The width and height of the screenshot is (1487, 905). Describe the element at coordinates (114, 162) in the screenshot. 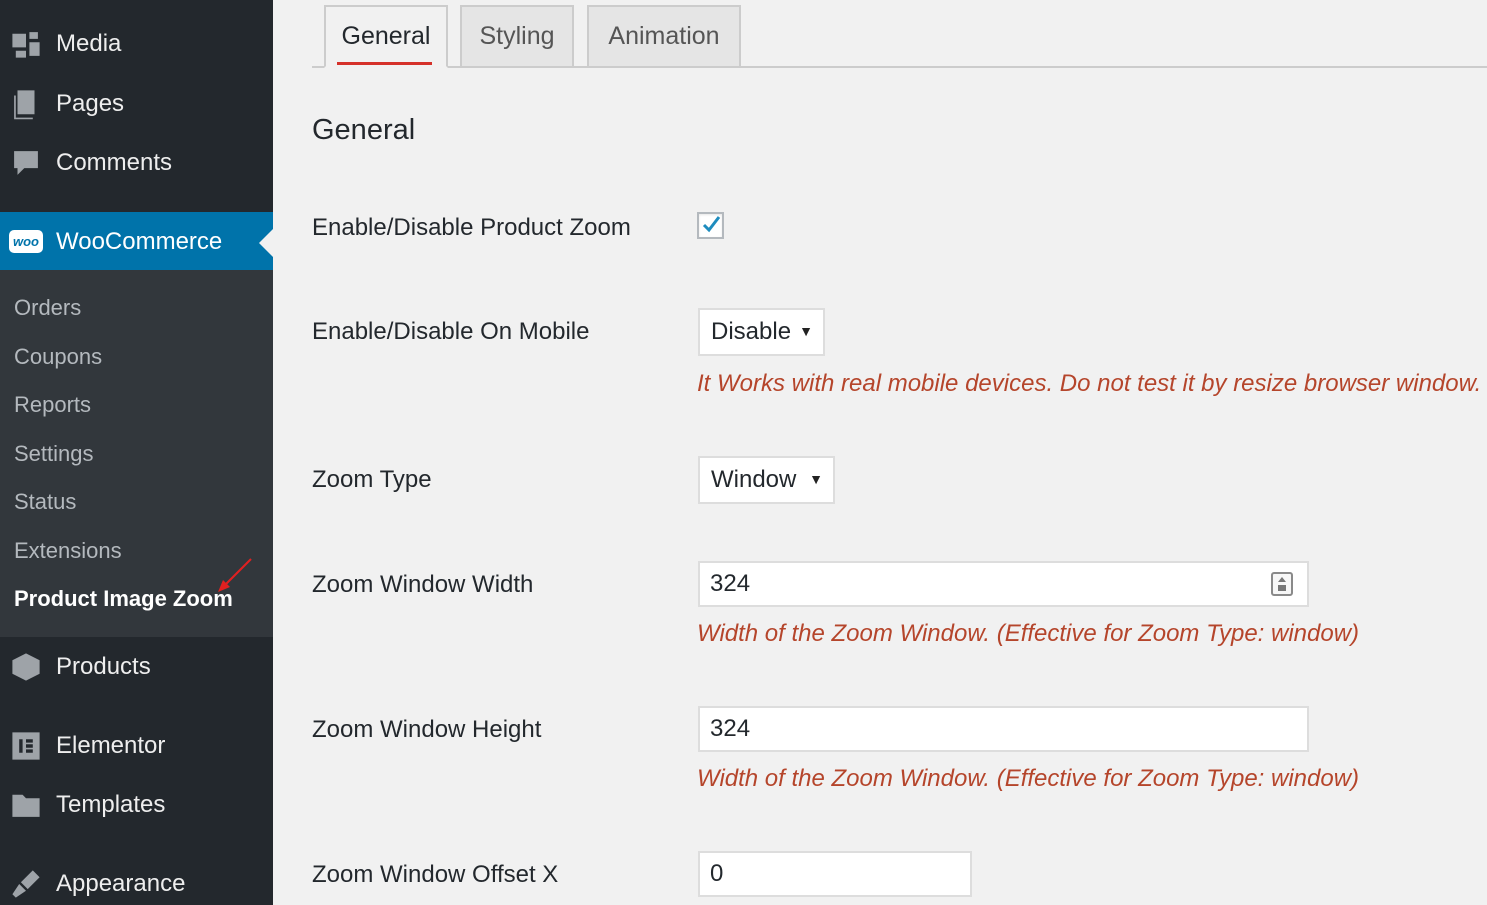

I see `sidebar-item-label: Comments` at that location.